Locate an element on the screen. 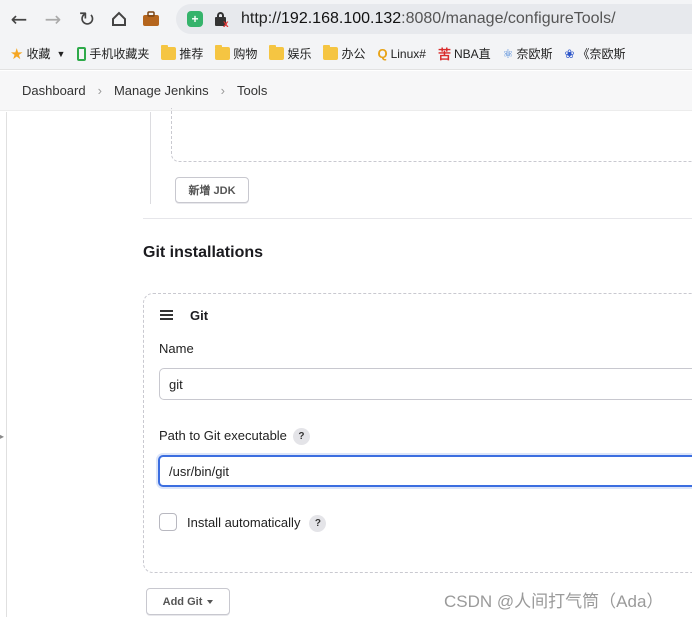  caret-down-icon is located at coordinates (210, 601).